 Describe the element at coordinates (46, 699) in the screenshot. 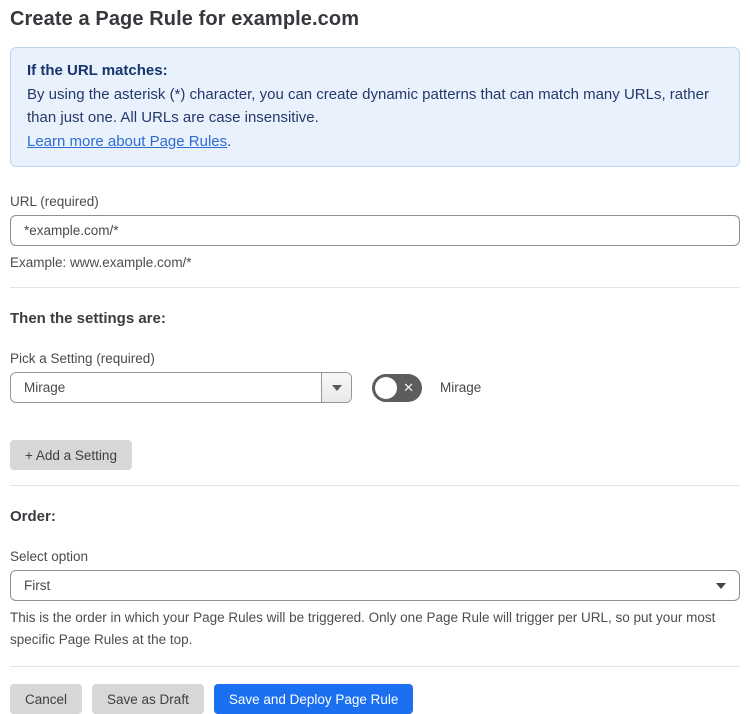

I see `cancel-button: Cancel` at that location.